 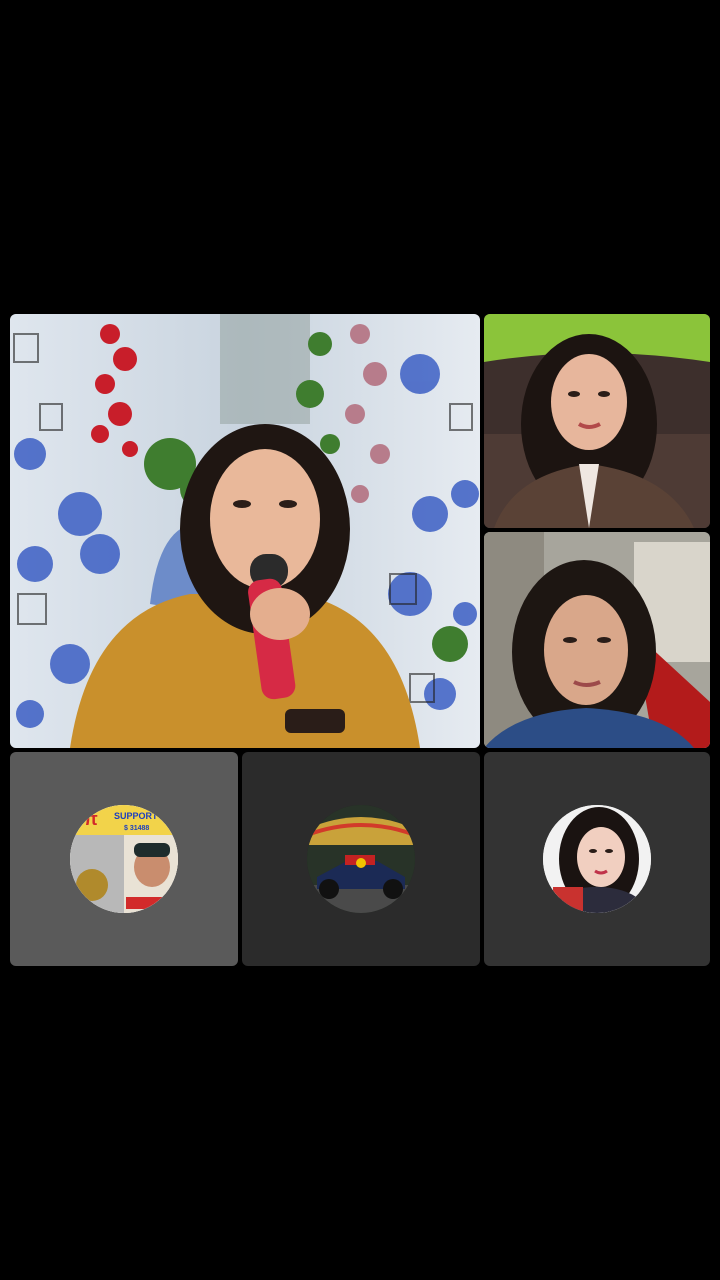 What do you see at coordinates (91, 819) in the screenshot?
I see `avatar-pi-symbol: π` at bounding box center [91, 819].